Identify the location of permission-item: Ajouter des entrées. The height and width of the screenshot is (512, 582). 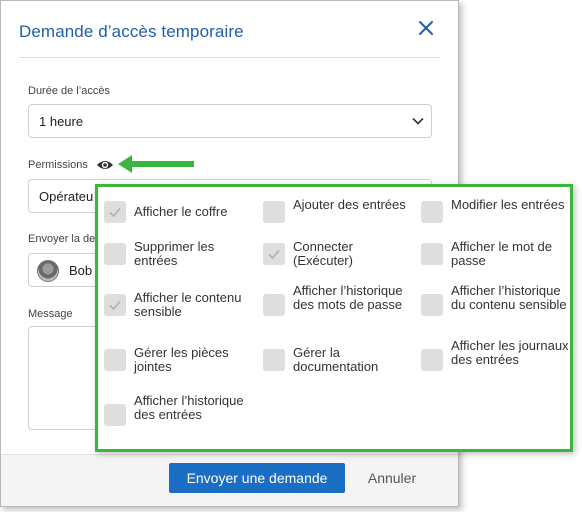
(338, 210).